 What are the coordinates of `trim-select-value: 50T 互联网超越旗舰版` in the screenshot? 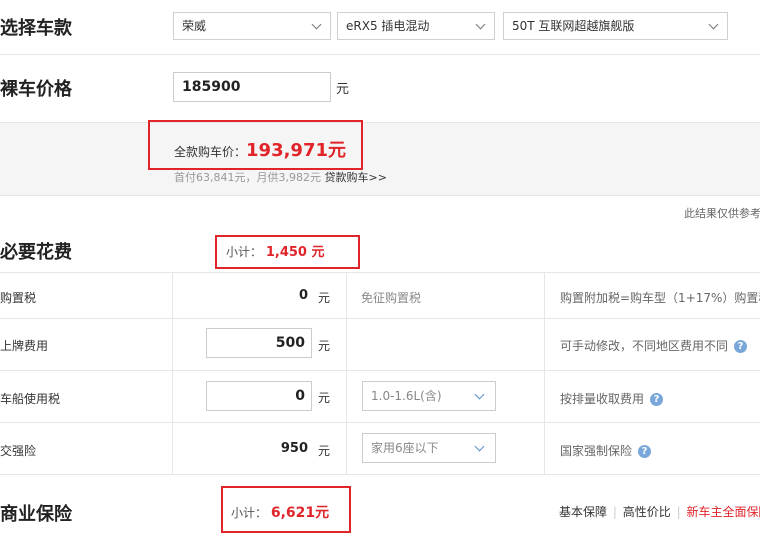 It's located at (573, 26).